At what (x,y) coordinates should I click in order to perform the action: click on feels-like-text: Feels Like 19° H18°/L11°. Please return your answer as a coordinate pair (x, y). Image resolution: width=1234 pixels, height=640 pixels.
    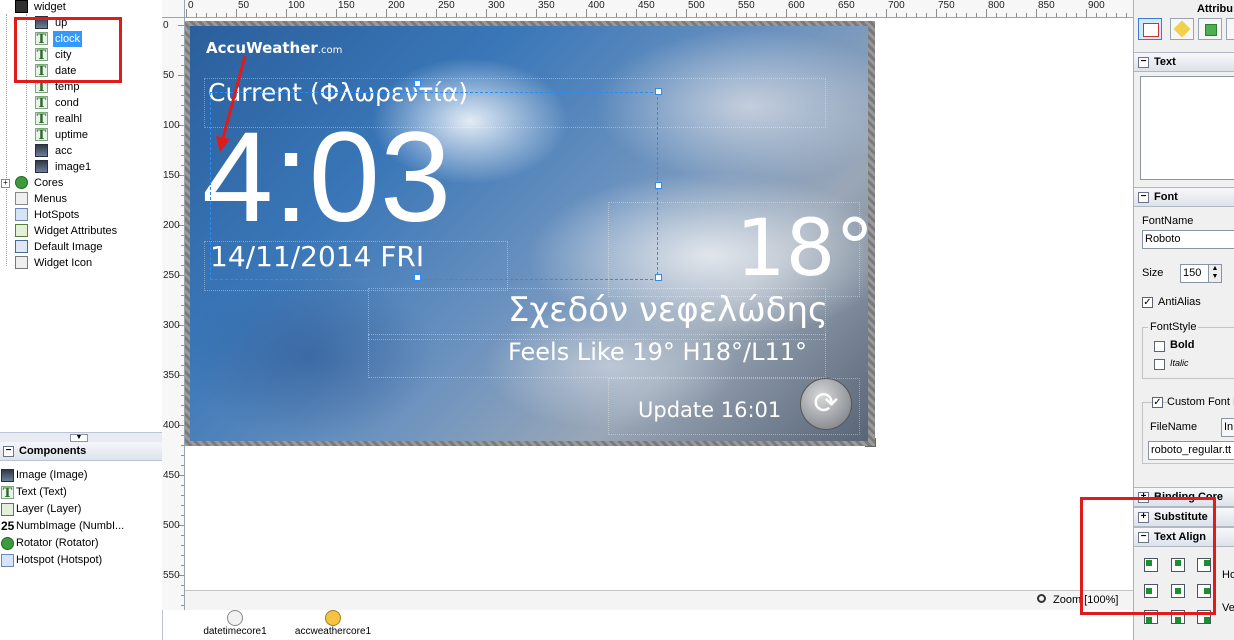
    Looking at the image, I should click on (657, 352).